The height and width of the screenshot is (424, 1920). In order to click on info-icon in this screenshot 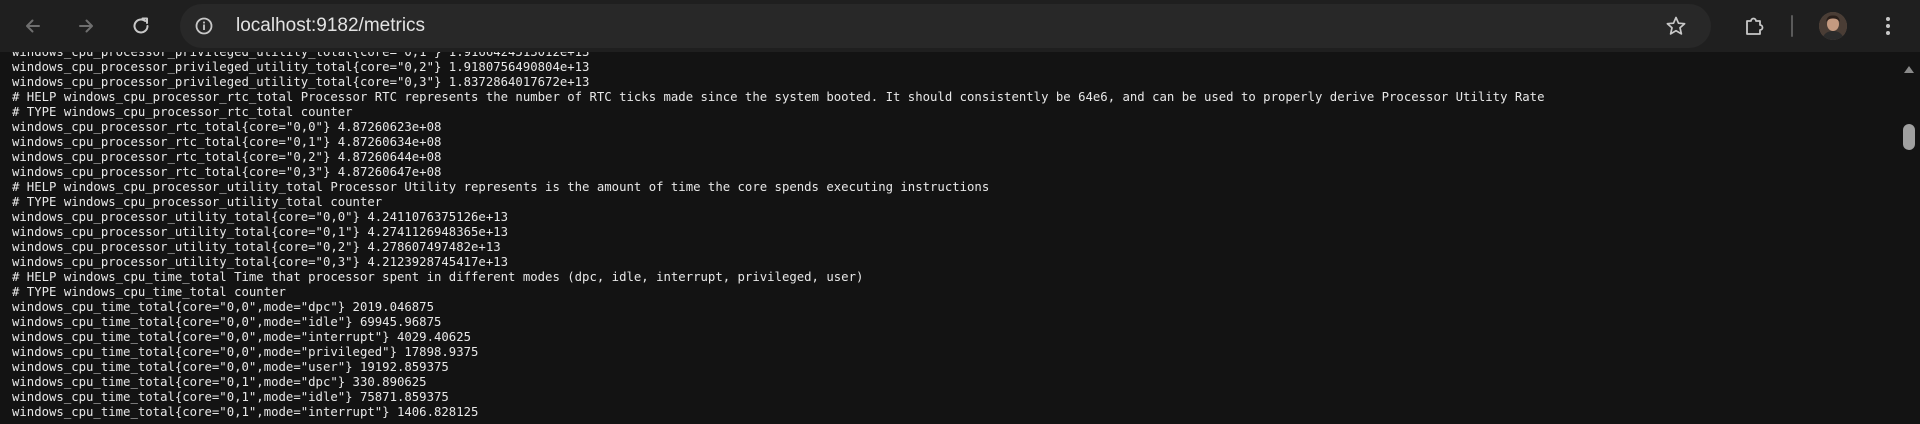, I will do `click(204, 26)`.